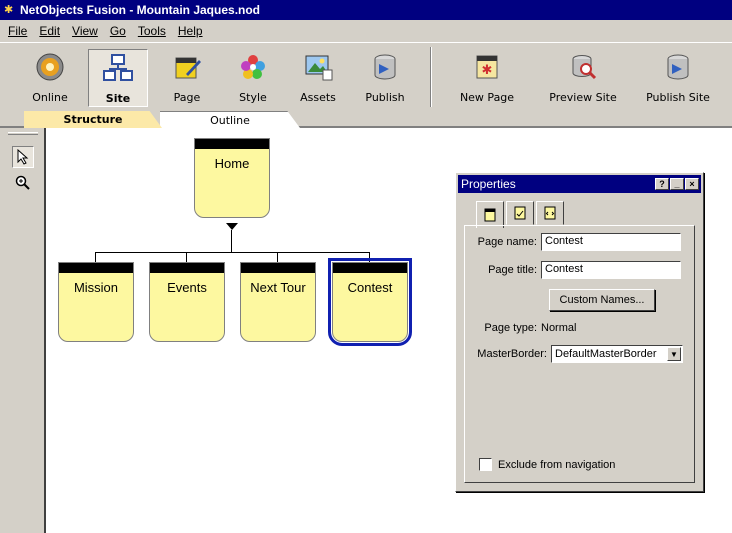  I want to click on menu-go: Go, so click(118, 31).